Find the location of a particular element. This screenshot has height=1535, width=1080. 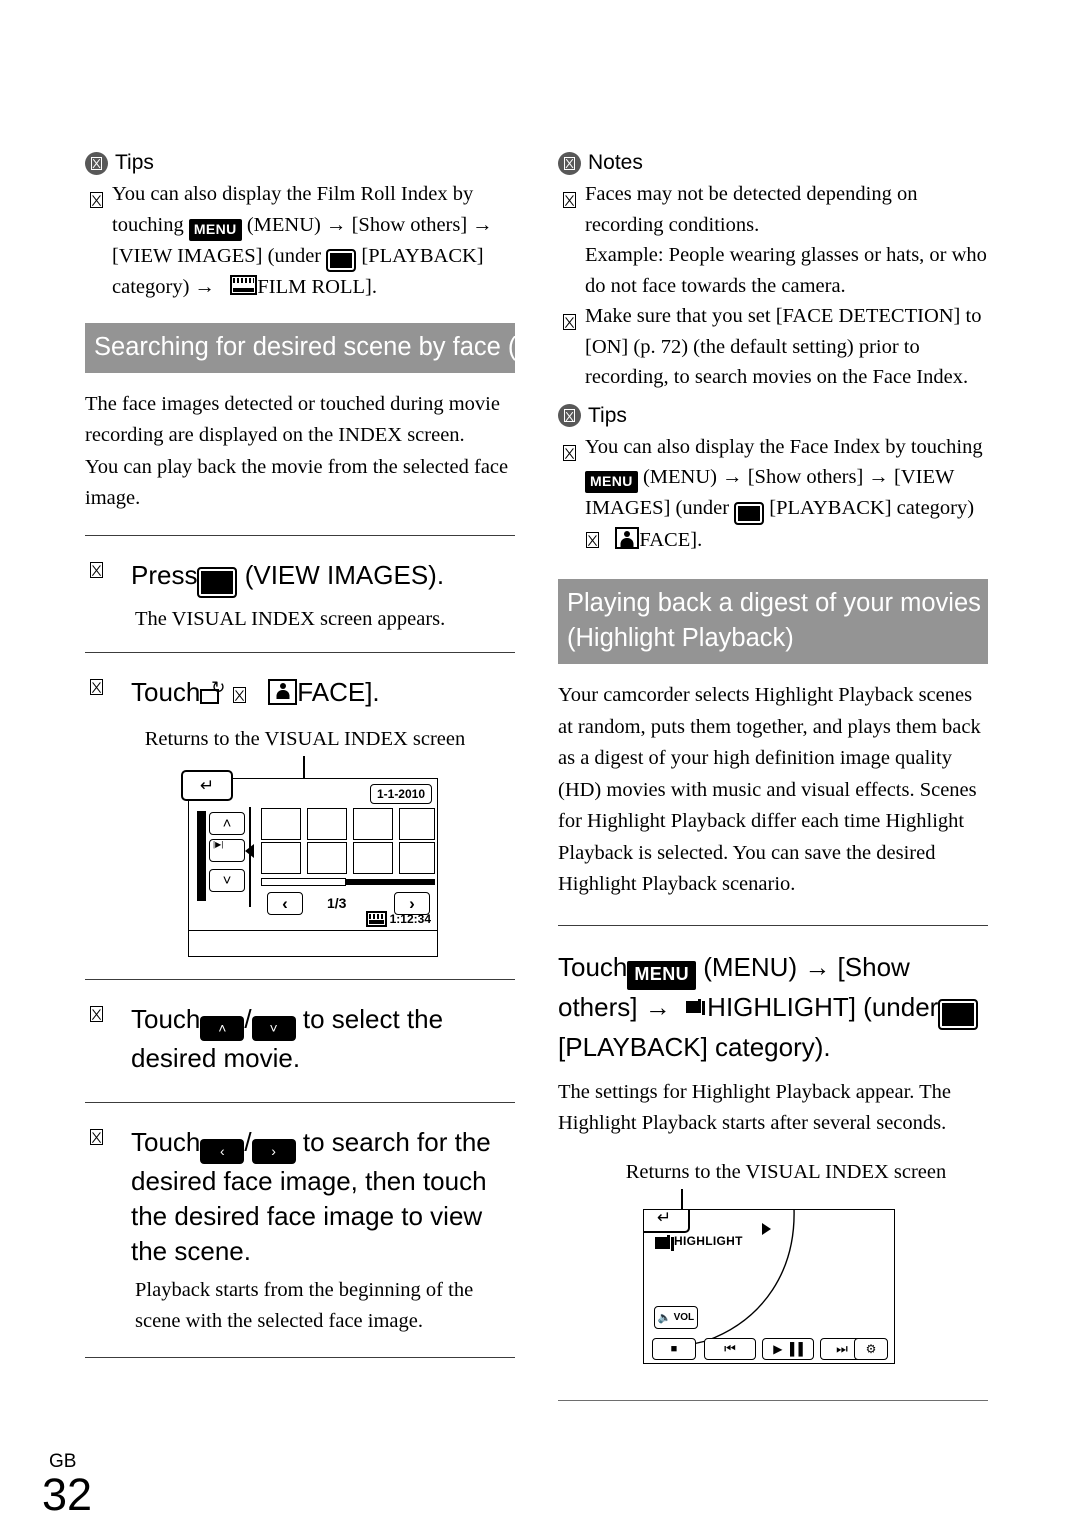

view-images-button-icon is located at coordinates (217, 582).